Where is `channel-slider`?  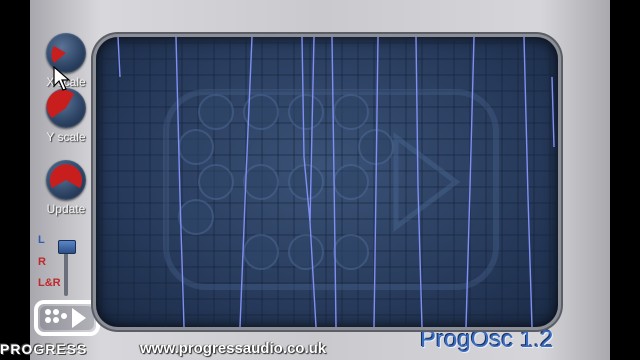
channel-slider is located at coordinates (67, 268).